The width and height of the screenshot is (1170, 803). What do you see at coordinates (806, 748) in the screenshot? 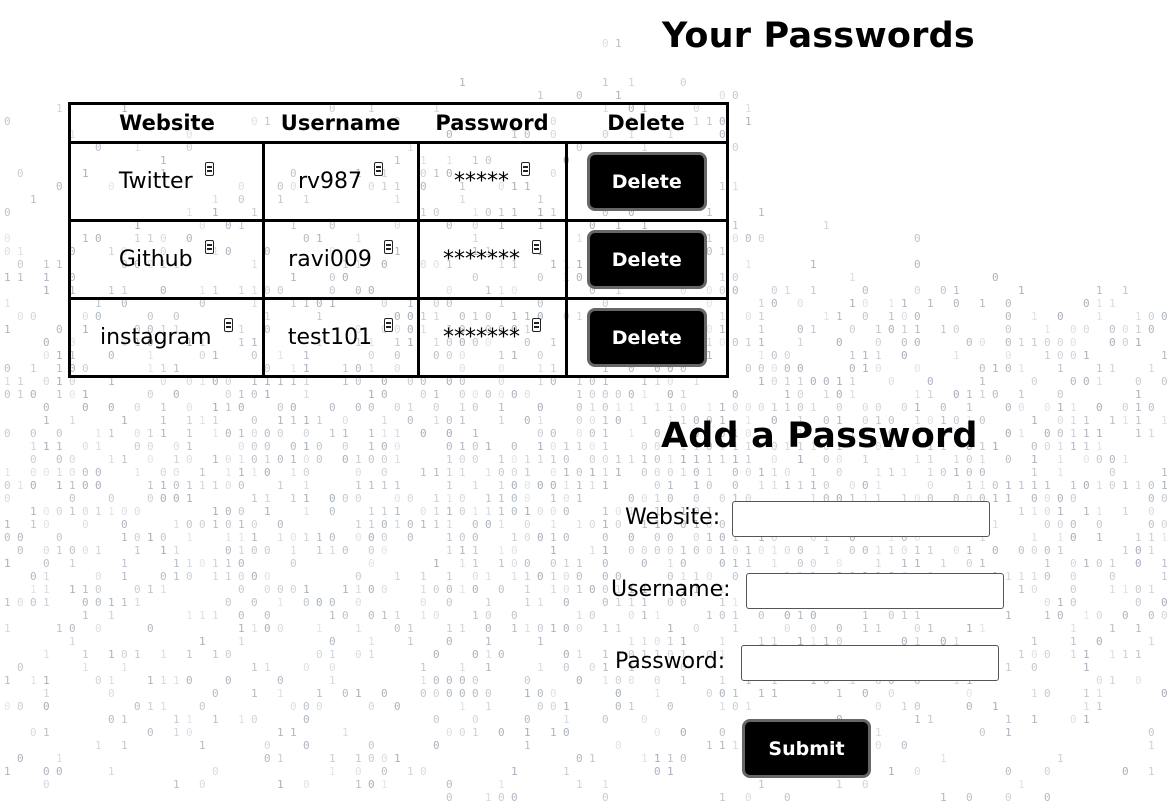
I see `submit-button: Submit` at bounding box center [806, 748].